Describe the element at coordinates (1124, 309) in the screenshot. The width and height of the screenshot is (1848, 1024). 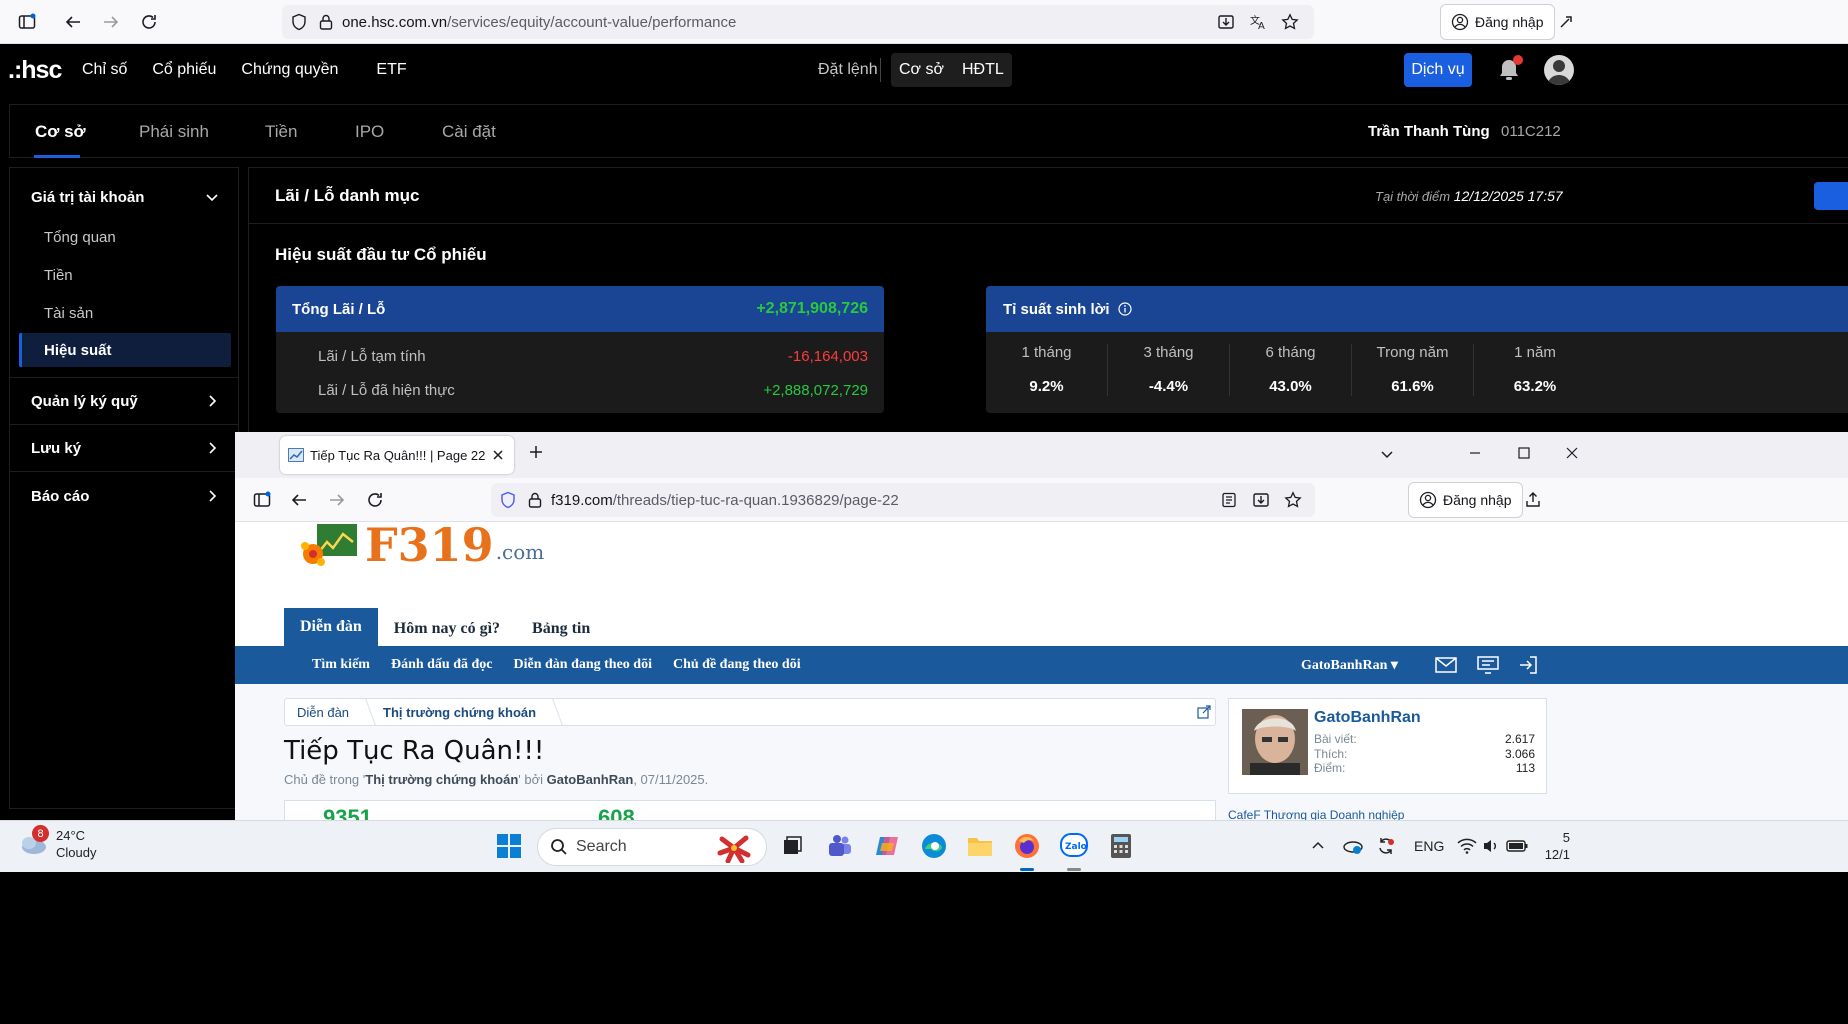
I see `info-icon` at that location.